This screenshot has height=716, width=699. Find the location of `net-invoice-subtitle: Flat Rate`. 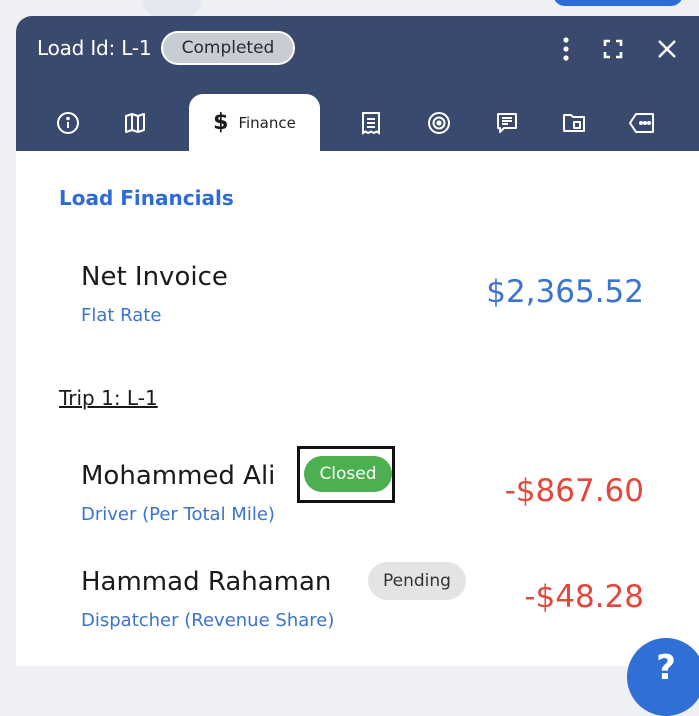

net-invoice-subtitle: Flat Rate is located at coordinates (121, 315).